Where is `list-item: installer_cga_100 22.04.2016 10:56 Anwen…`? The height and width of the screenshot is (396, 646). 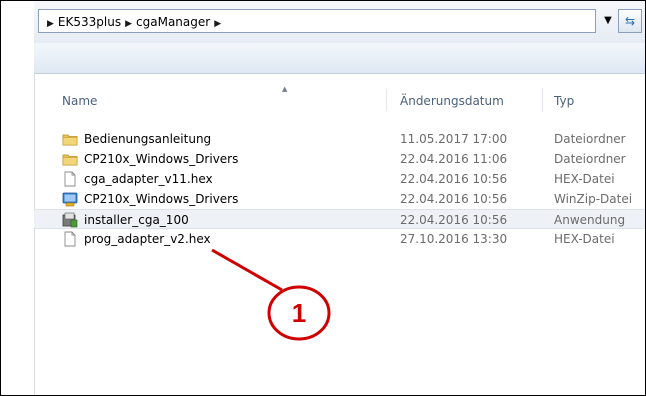 list-item: installer_cga_100 22.04.2016 10:56 Anwen… is located at coordinates (339, 219).